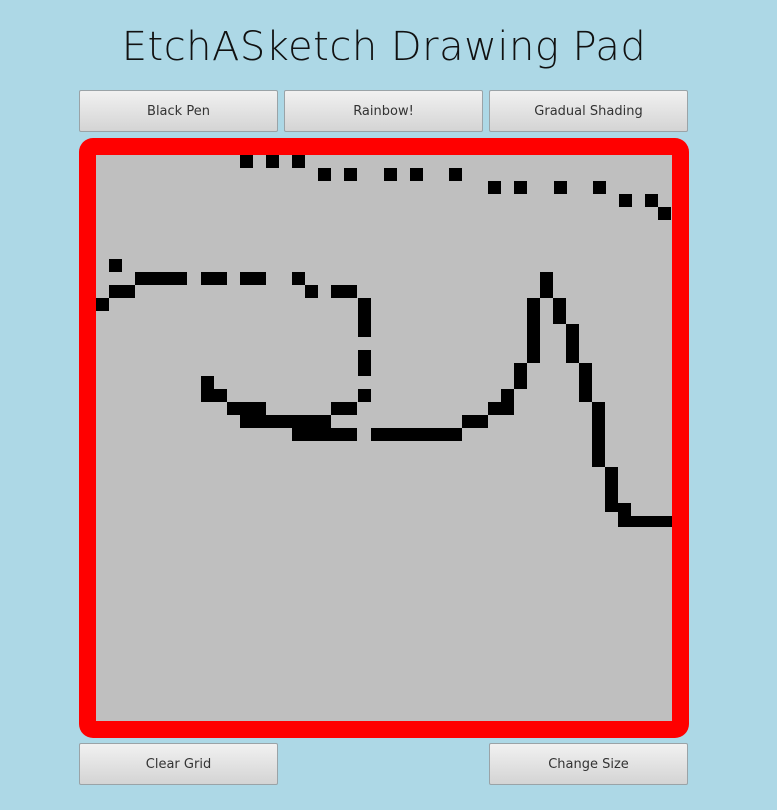 This screenshot has width=777, height=810. Describe the element at coordinates (178, 764) in the screenshot. I see `clear-grid-button: Clear Grid` at that location.